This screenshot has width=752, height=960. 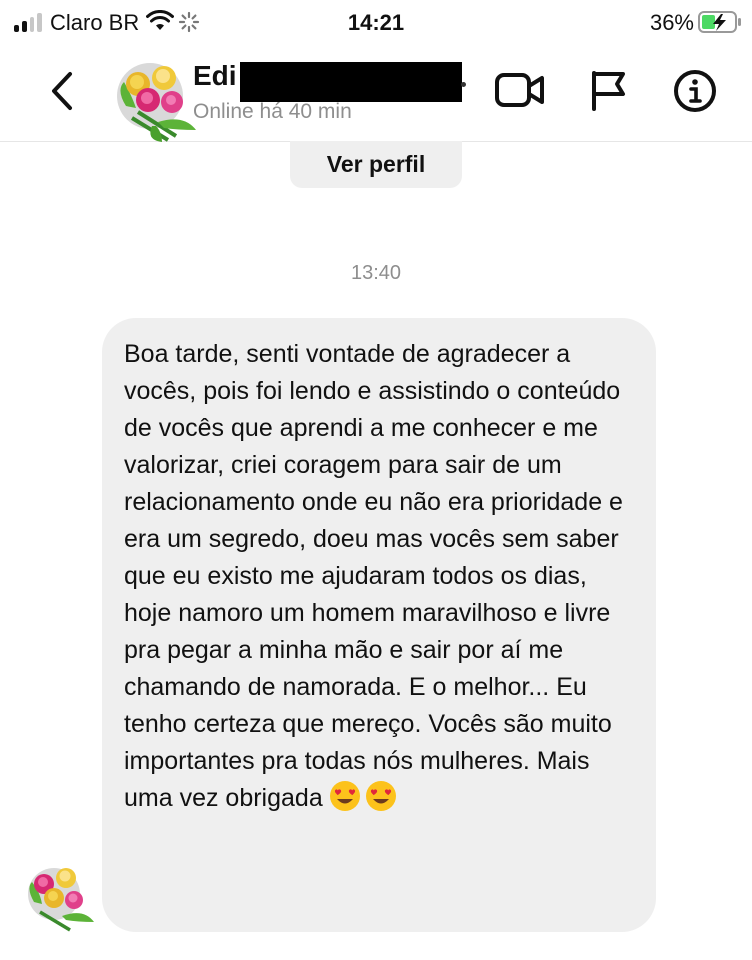 What do you see at coordinates (719, 22) in the screenshot?
I see `battery-charging-icon` at bounding box center [719, 22].